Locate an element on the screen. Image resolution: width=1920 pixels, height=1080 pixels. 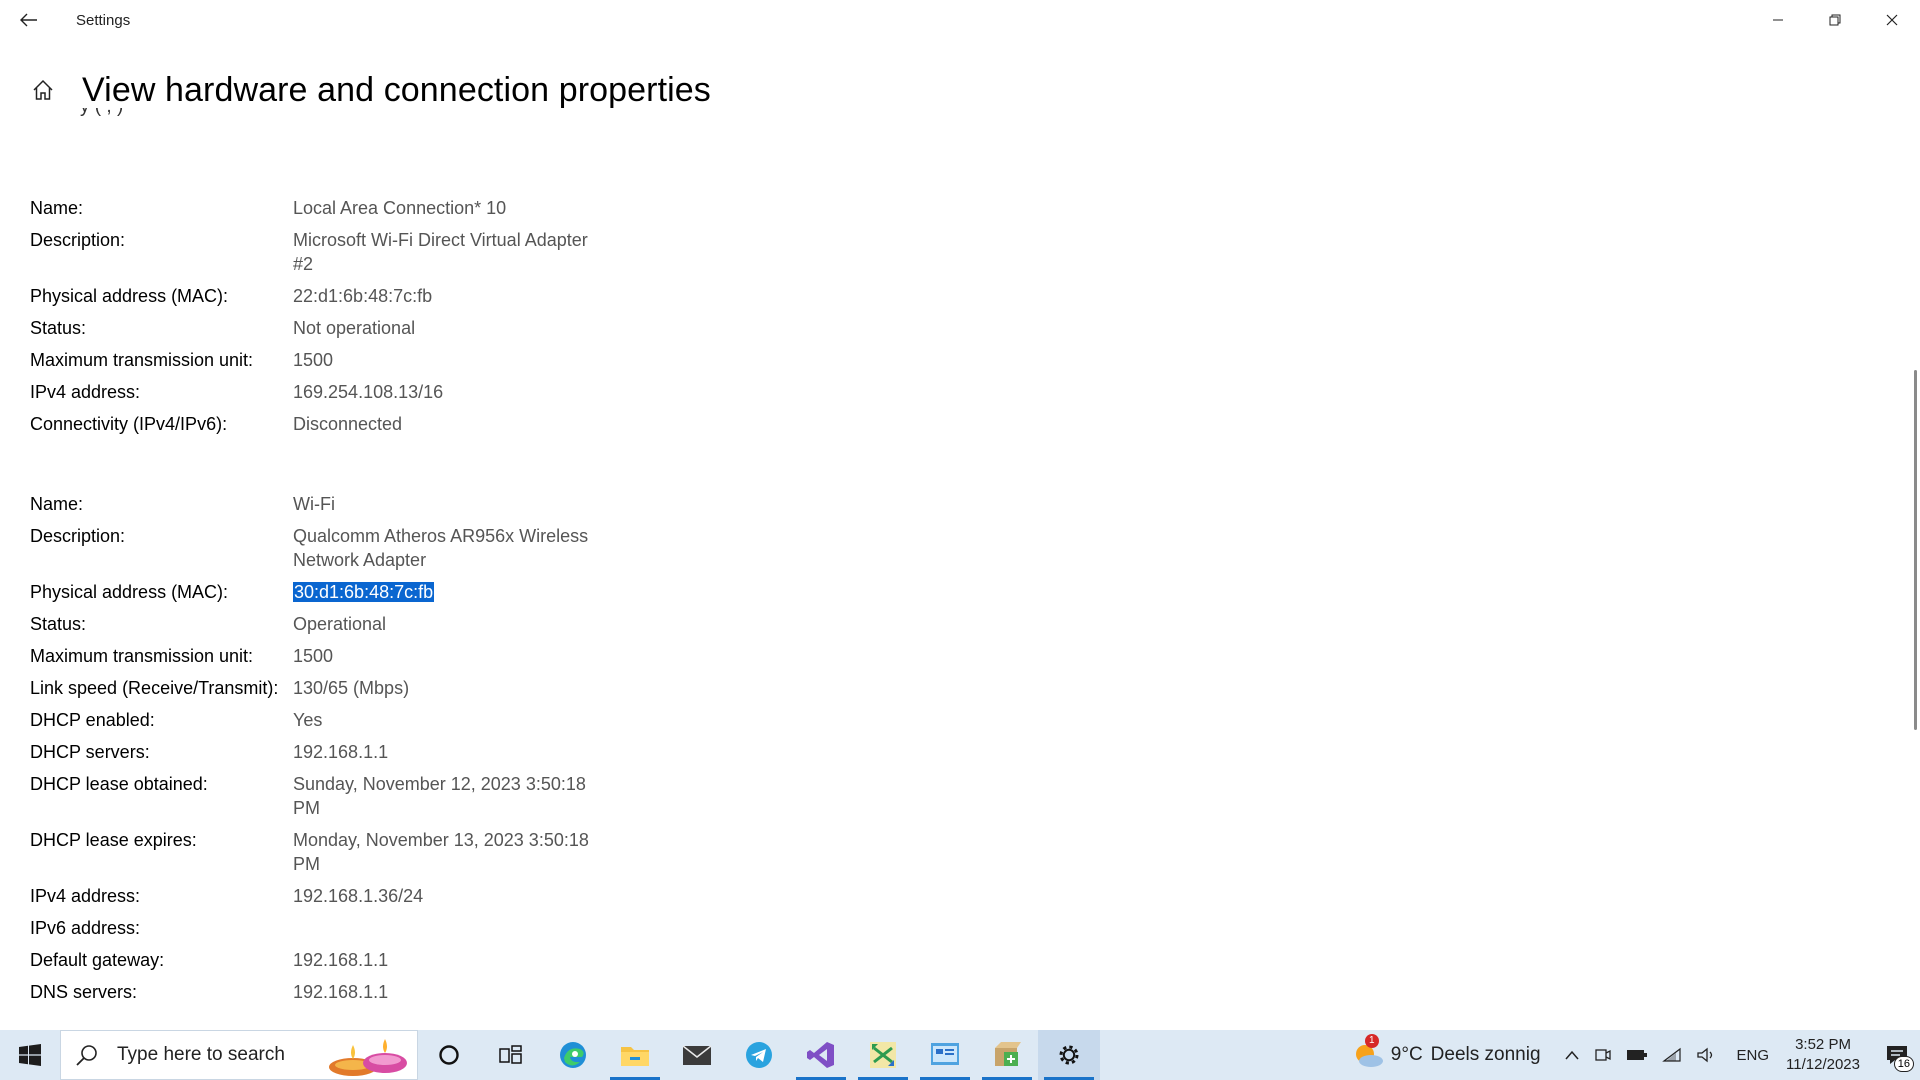
page-title: View hardware and connection properties is located at coordinates (396, 89).